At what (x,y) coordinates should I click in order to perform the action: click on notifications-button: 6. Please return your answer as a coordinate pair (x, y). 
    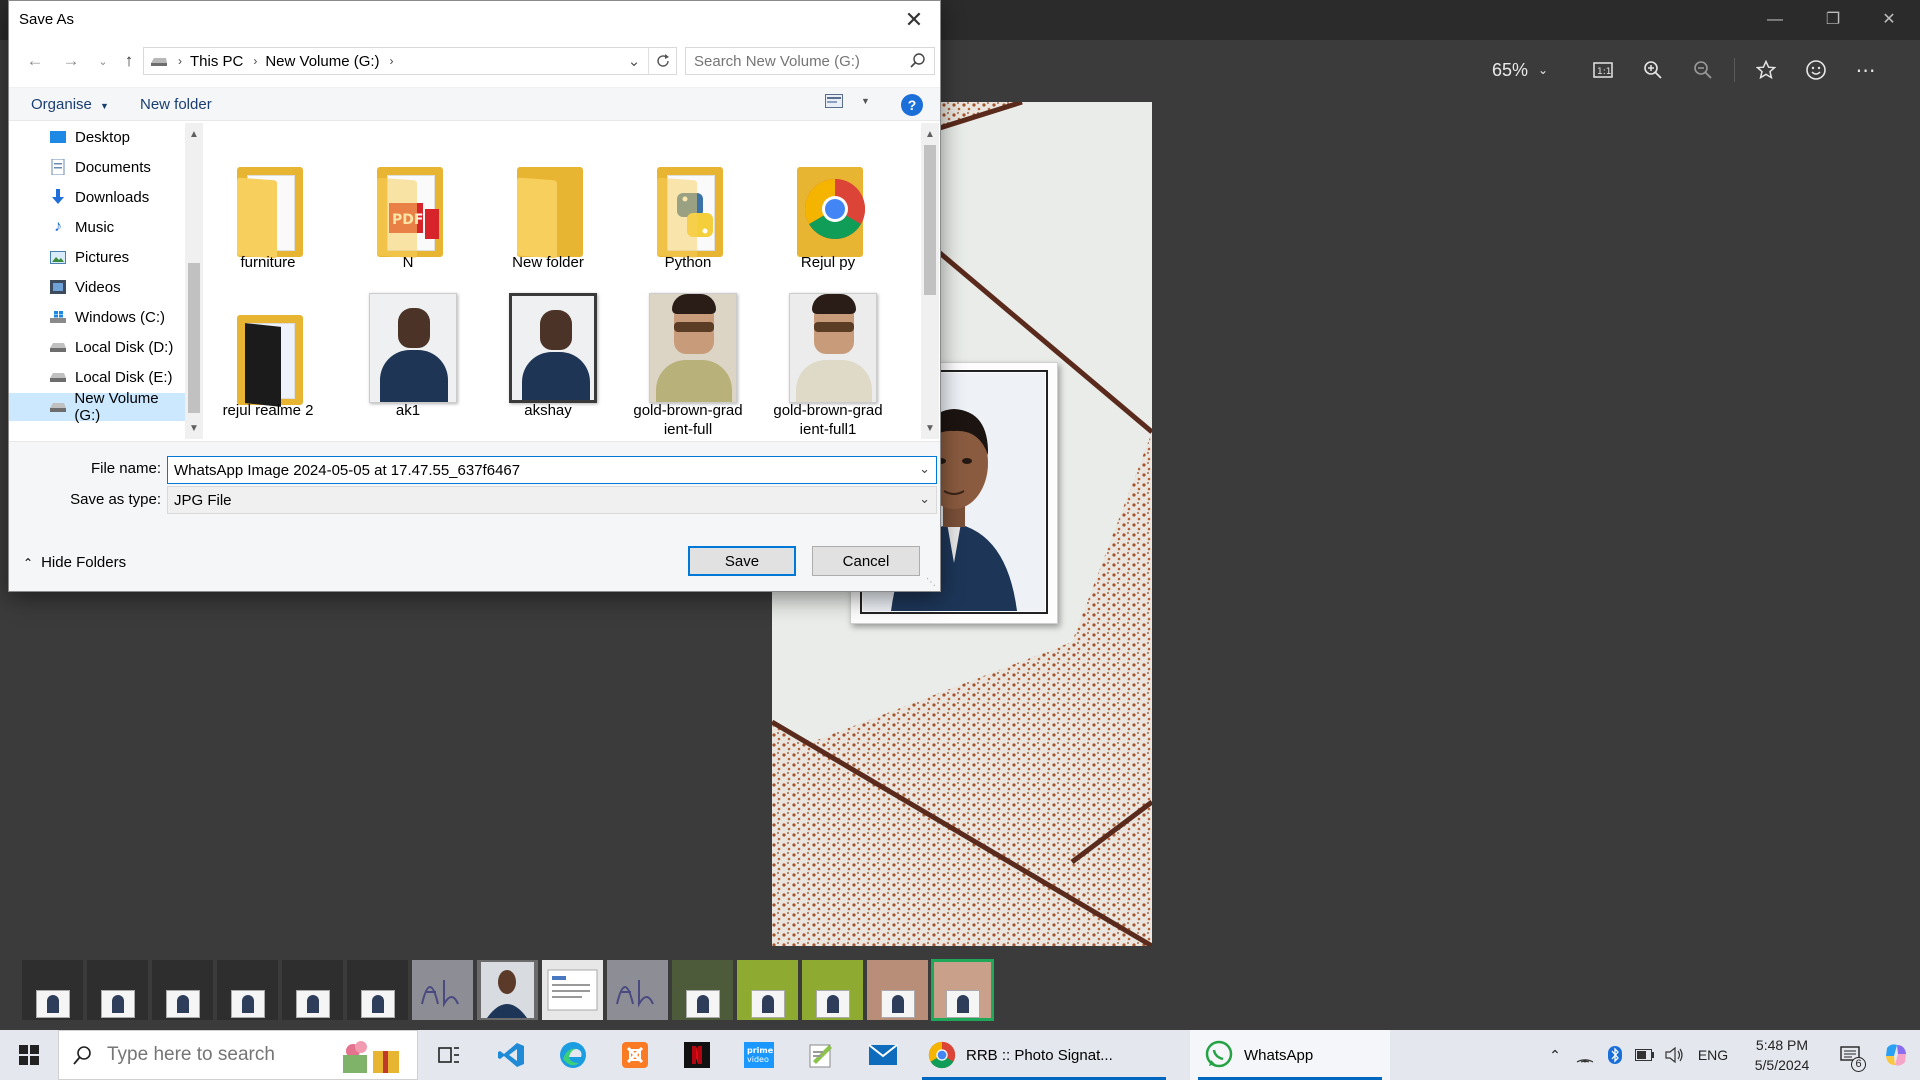
    Looking at the image, I should click on (1850, 1055).